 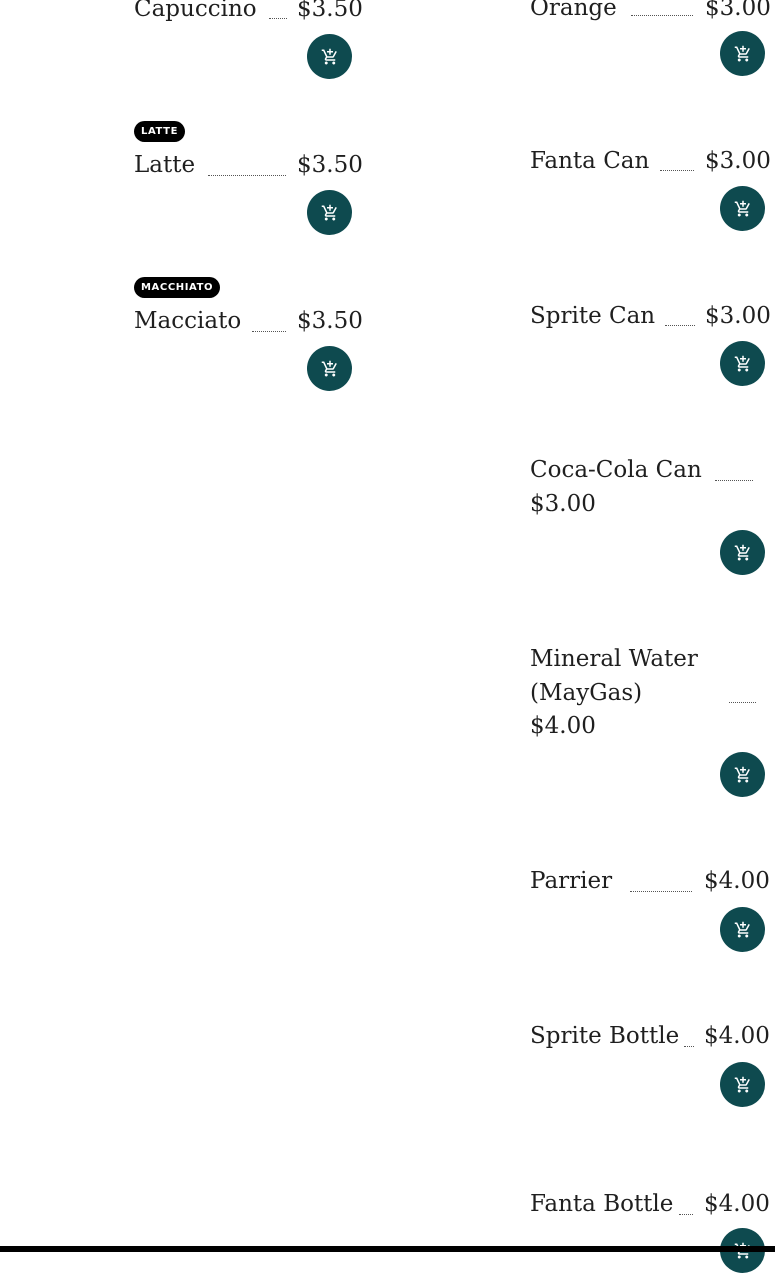 What do you see at coordinates (573, 10) in the screenshot?
I see `item-name: Orange` at bounding box center [573, 10].